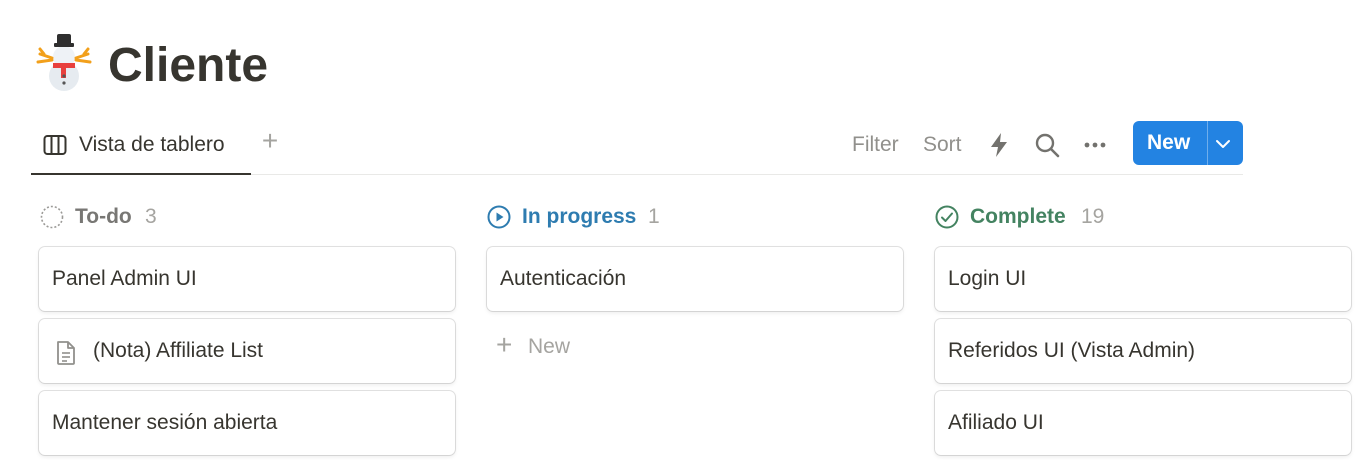  Describe the element at coordinates (152, 144) in the screenshot. I see `view-tab-label: Vista de tablero` at that location.